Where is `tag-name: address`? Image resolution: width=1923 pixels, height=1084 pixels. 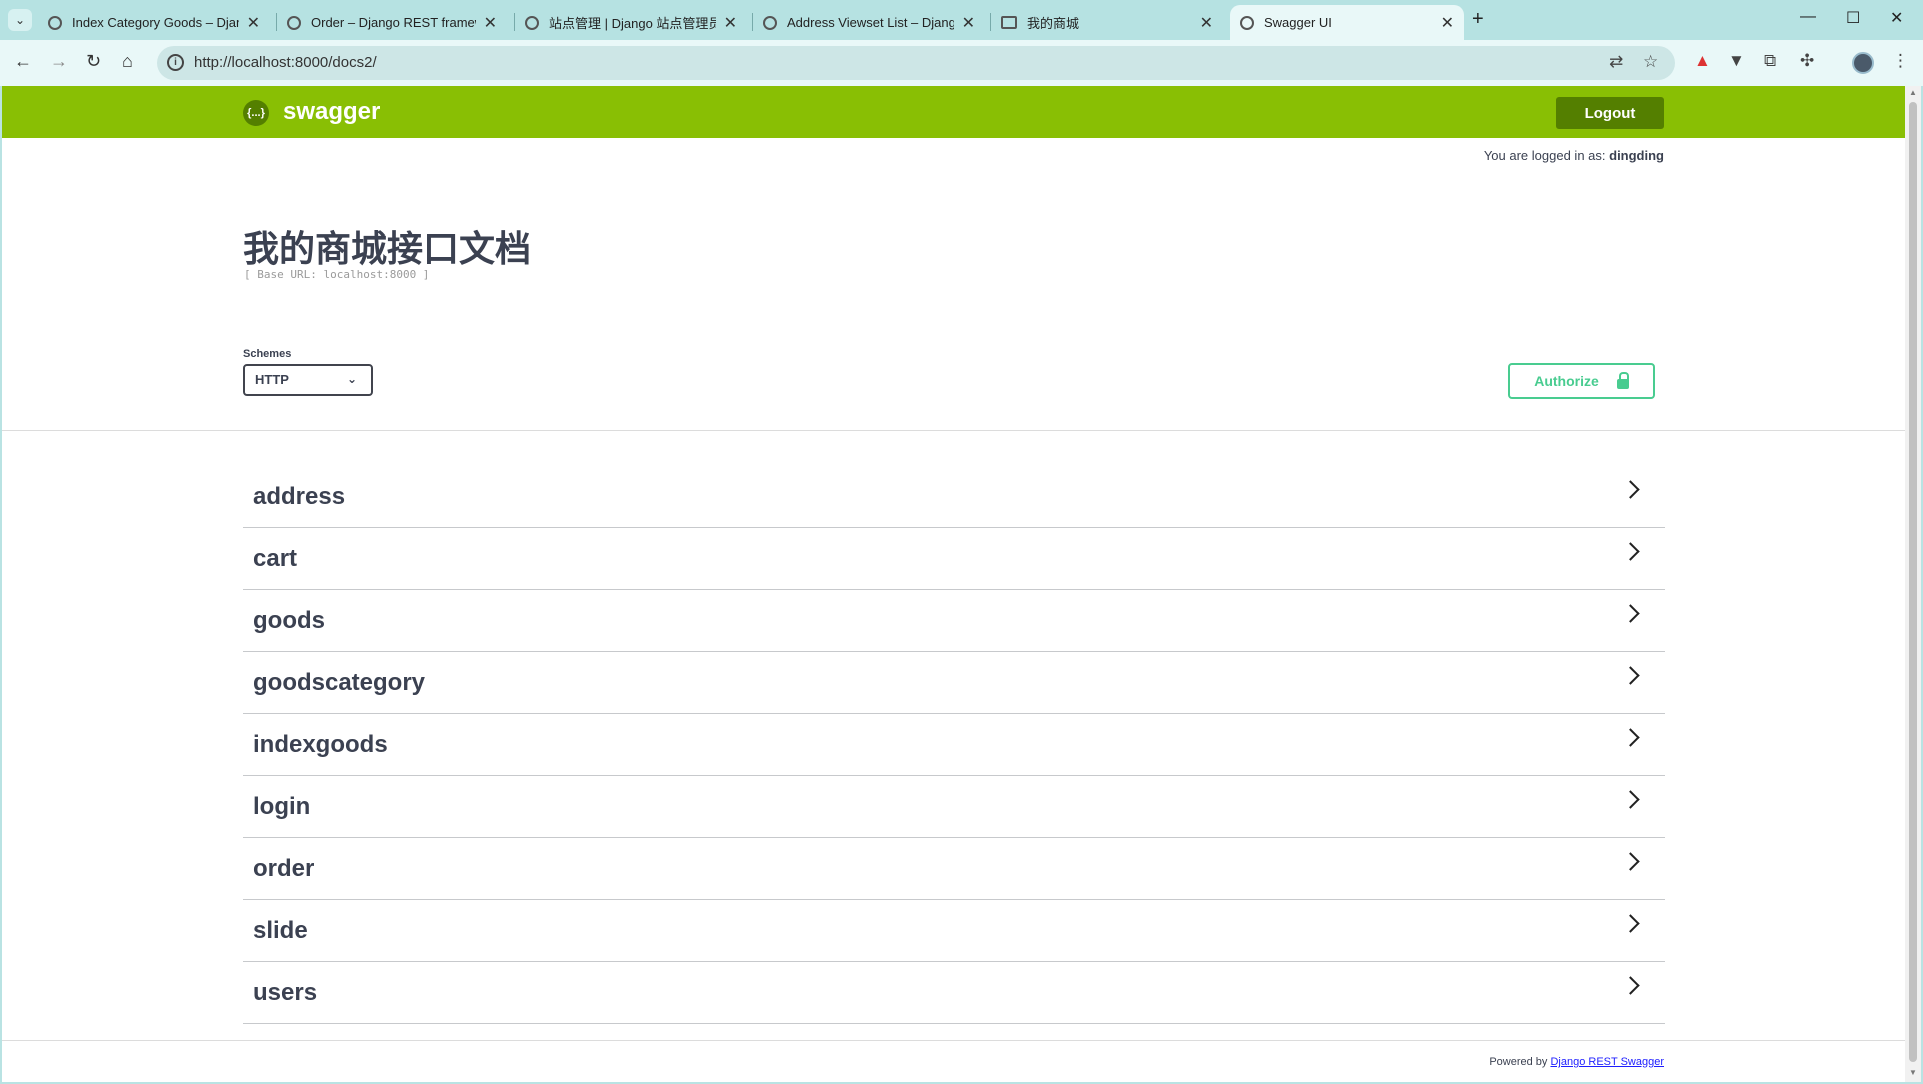 tag-name: address is located at coordinates (299, 496).